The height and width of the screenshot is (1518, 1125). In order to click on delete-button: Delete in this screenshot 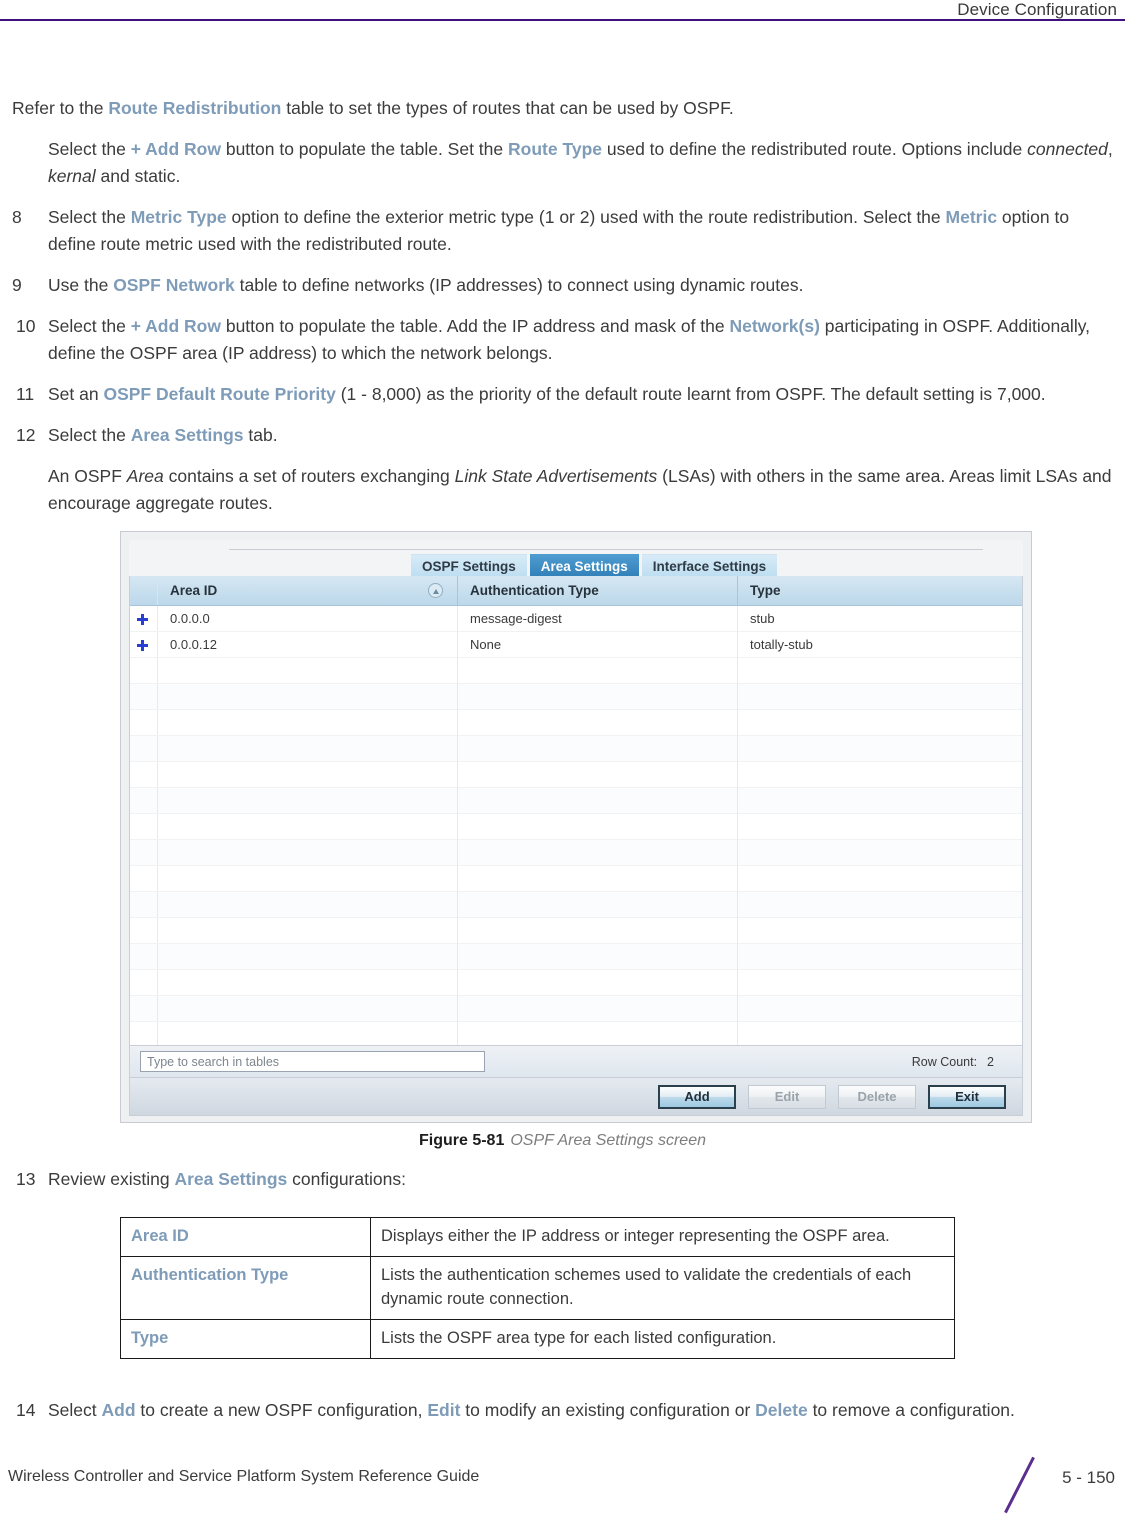, I will do `click(877, 1096)`.